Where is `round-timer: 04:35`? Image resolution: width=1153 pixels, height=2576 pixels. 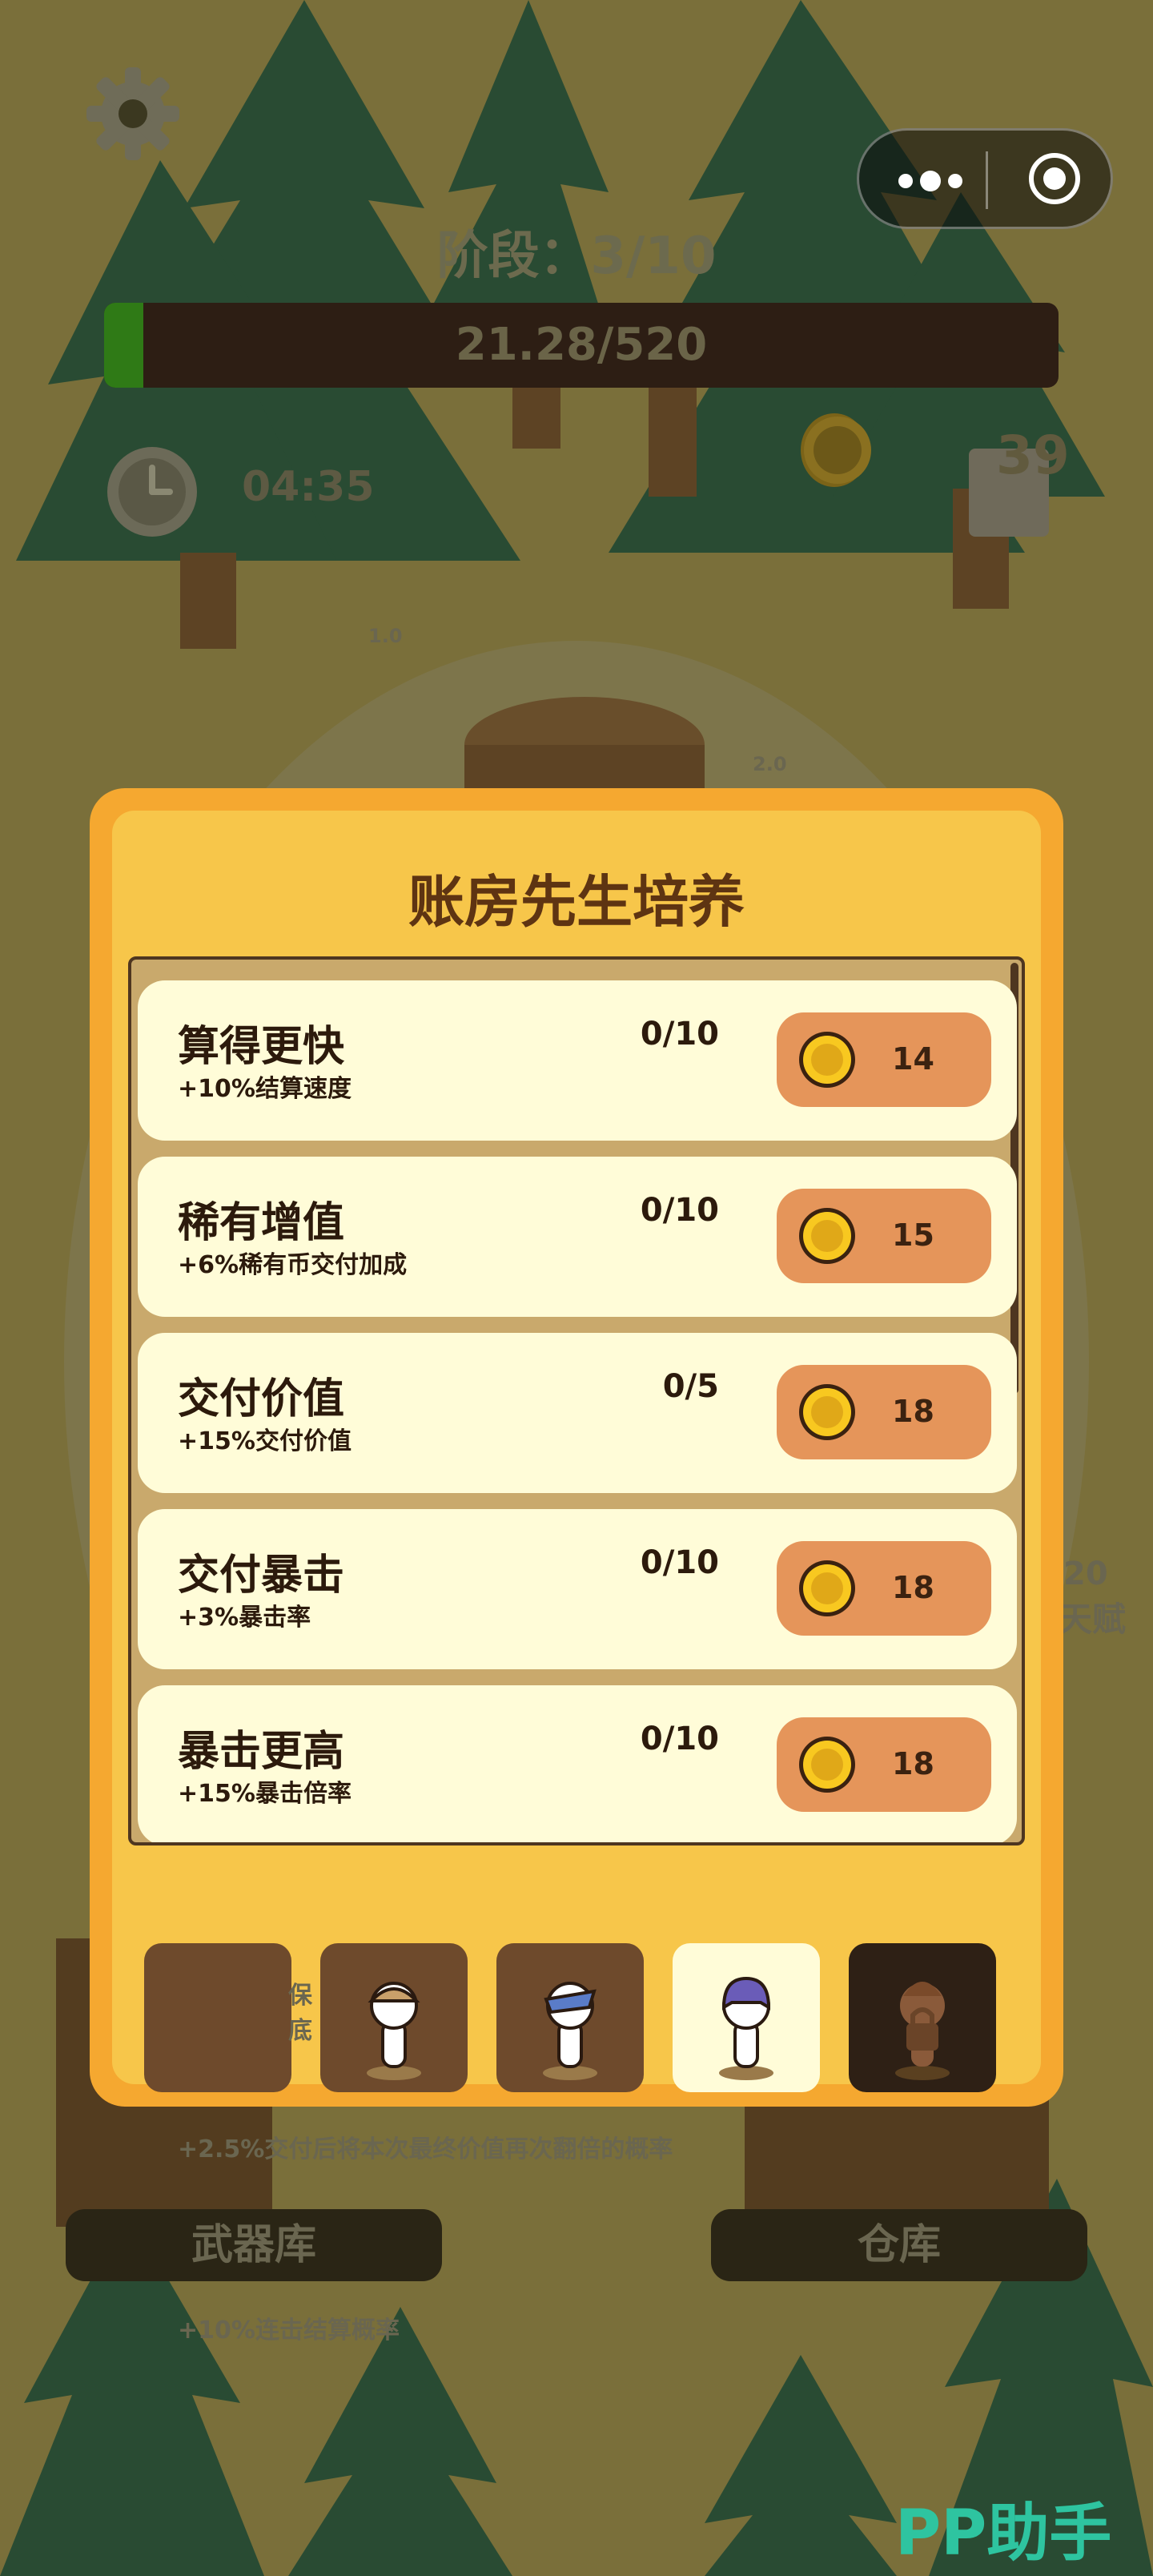
round-timer: 04:35 is located at coordinates (309, 487).